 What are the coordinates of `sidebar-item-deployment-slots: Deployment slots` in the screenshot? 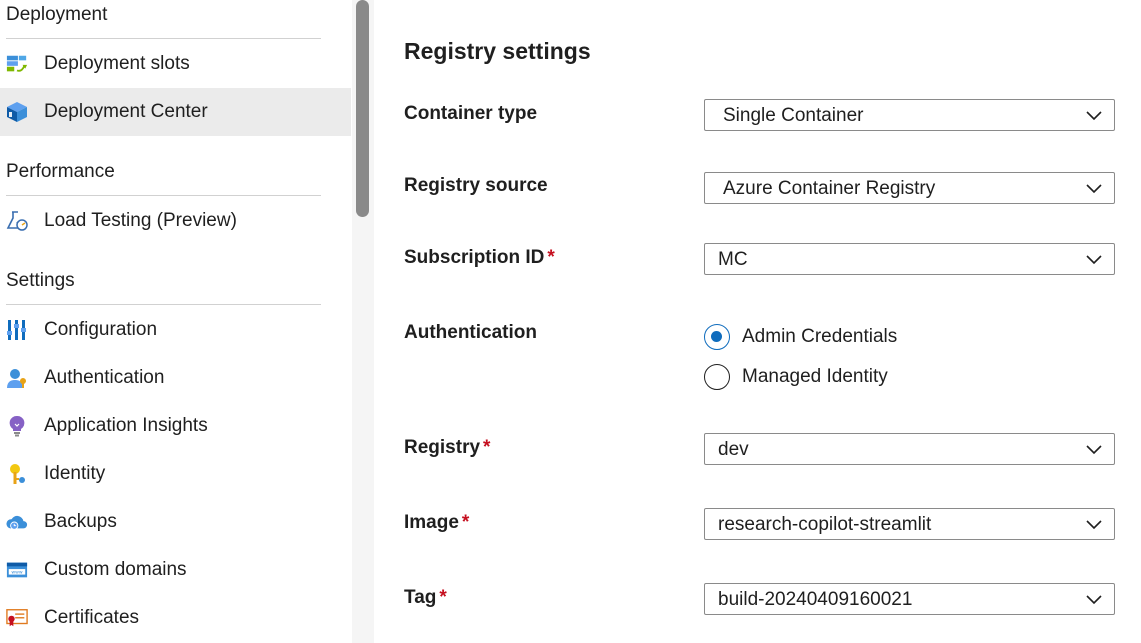 It's located at (175, 64).